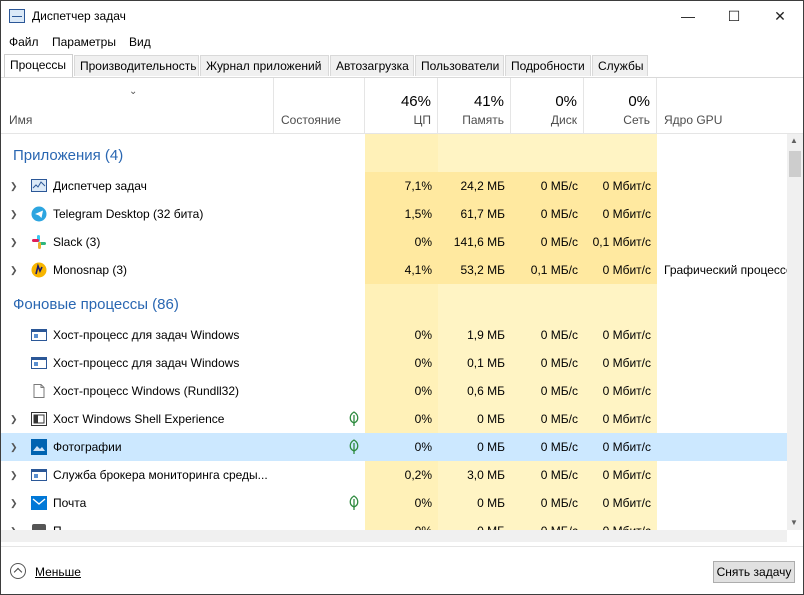 The width and height of the screenshot is (804, 595). What do you see at coordinates (18, 571) in the screenshot?
I see `collapse-chevron-up-icon` at bounding box center [18, 571].